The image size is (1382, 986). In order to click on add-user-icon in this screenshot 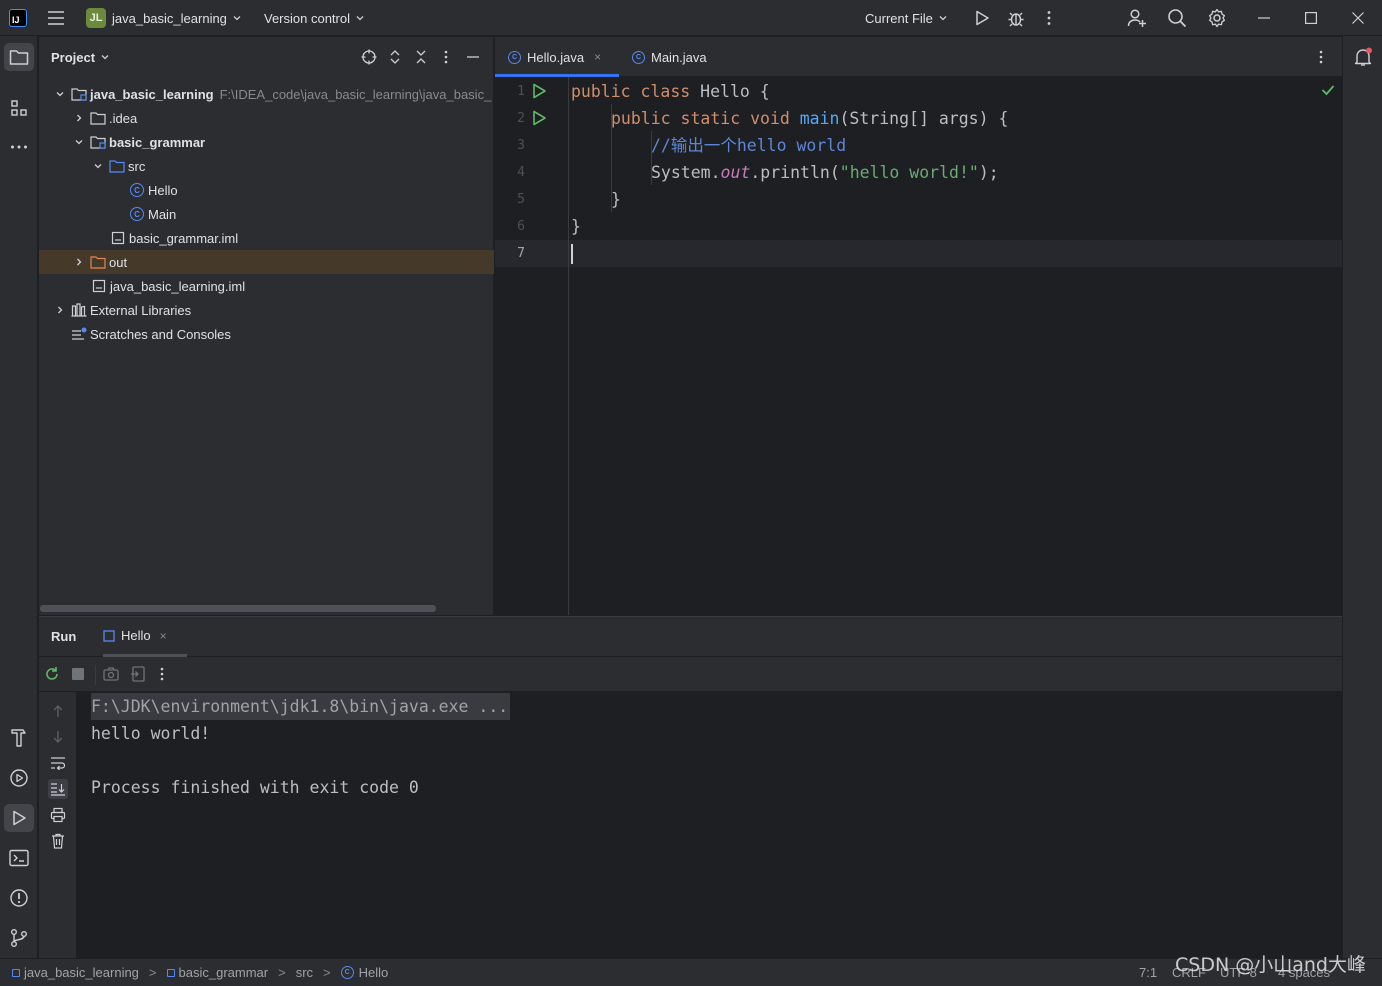, I will do `click(1137, 18)`.